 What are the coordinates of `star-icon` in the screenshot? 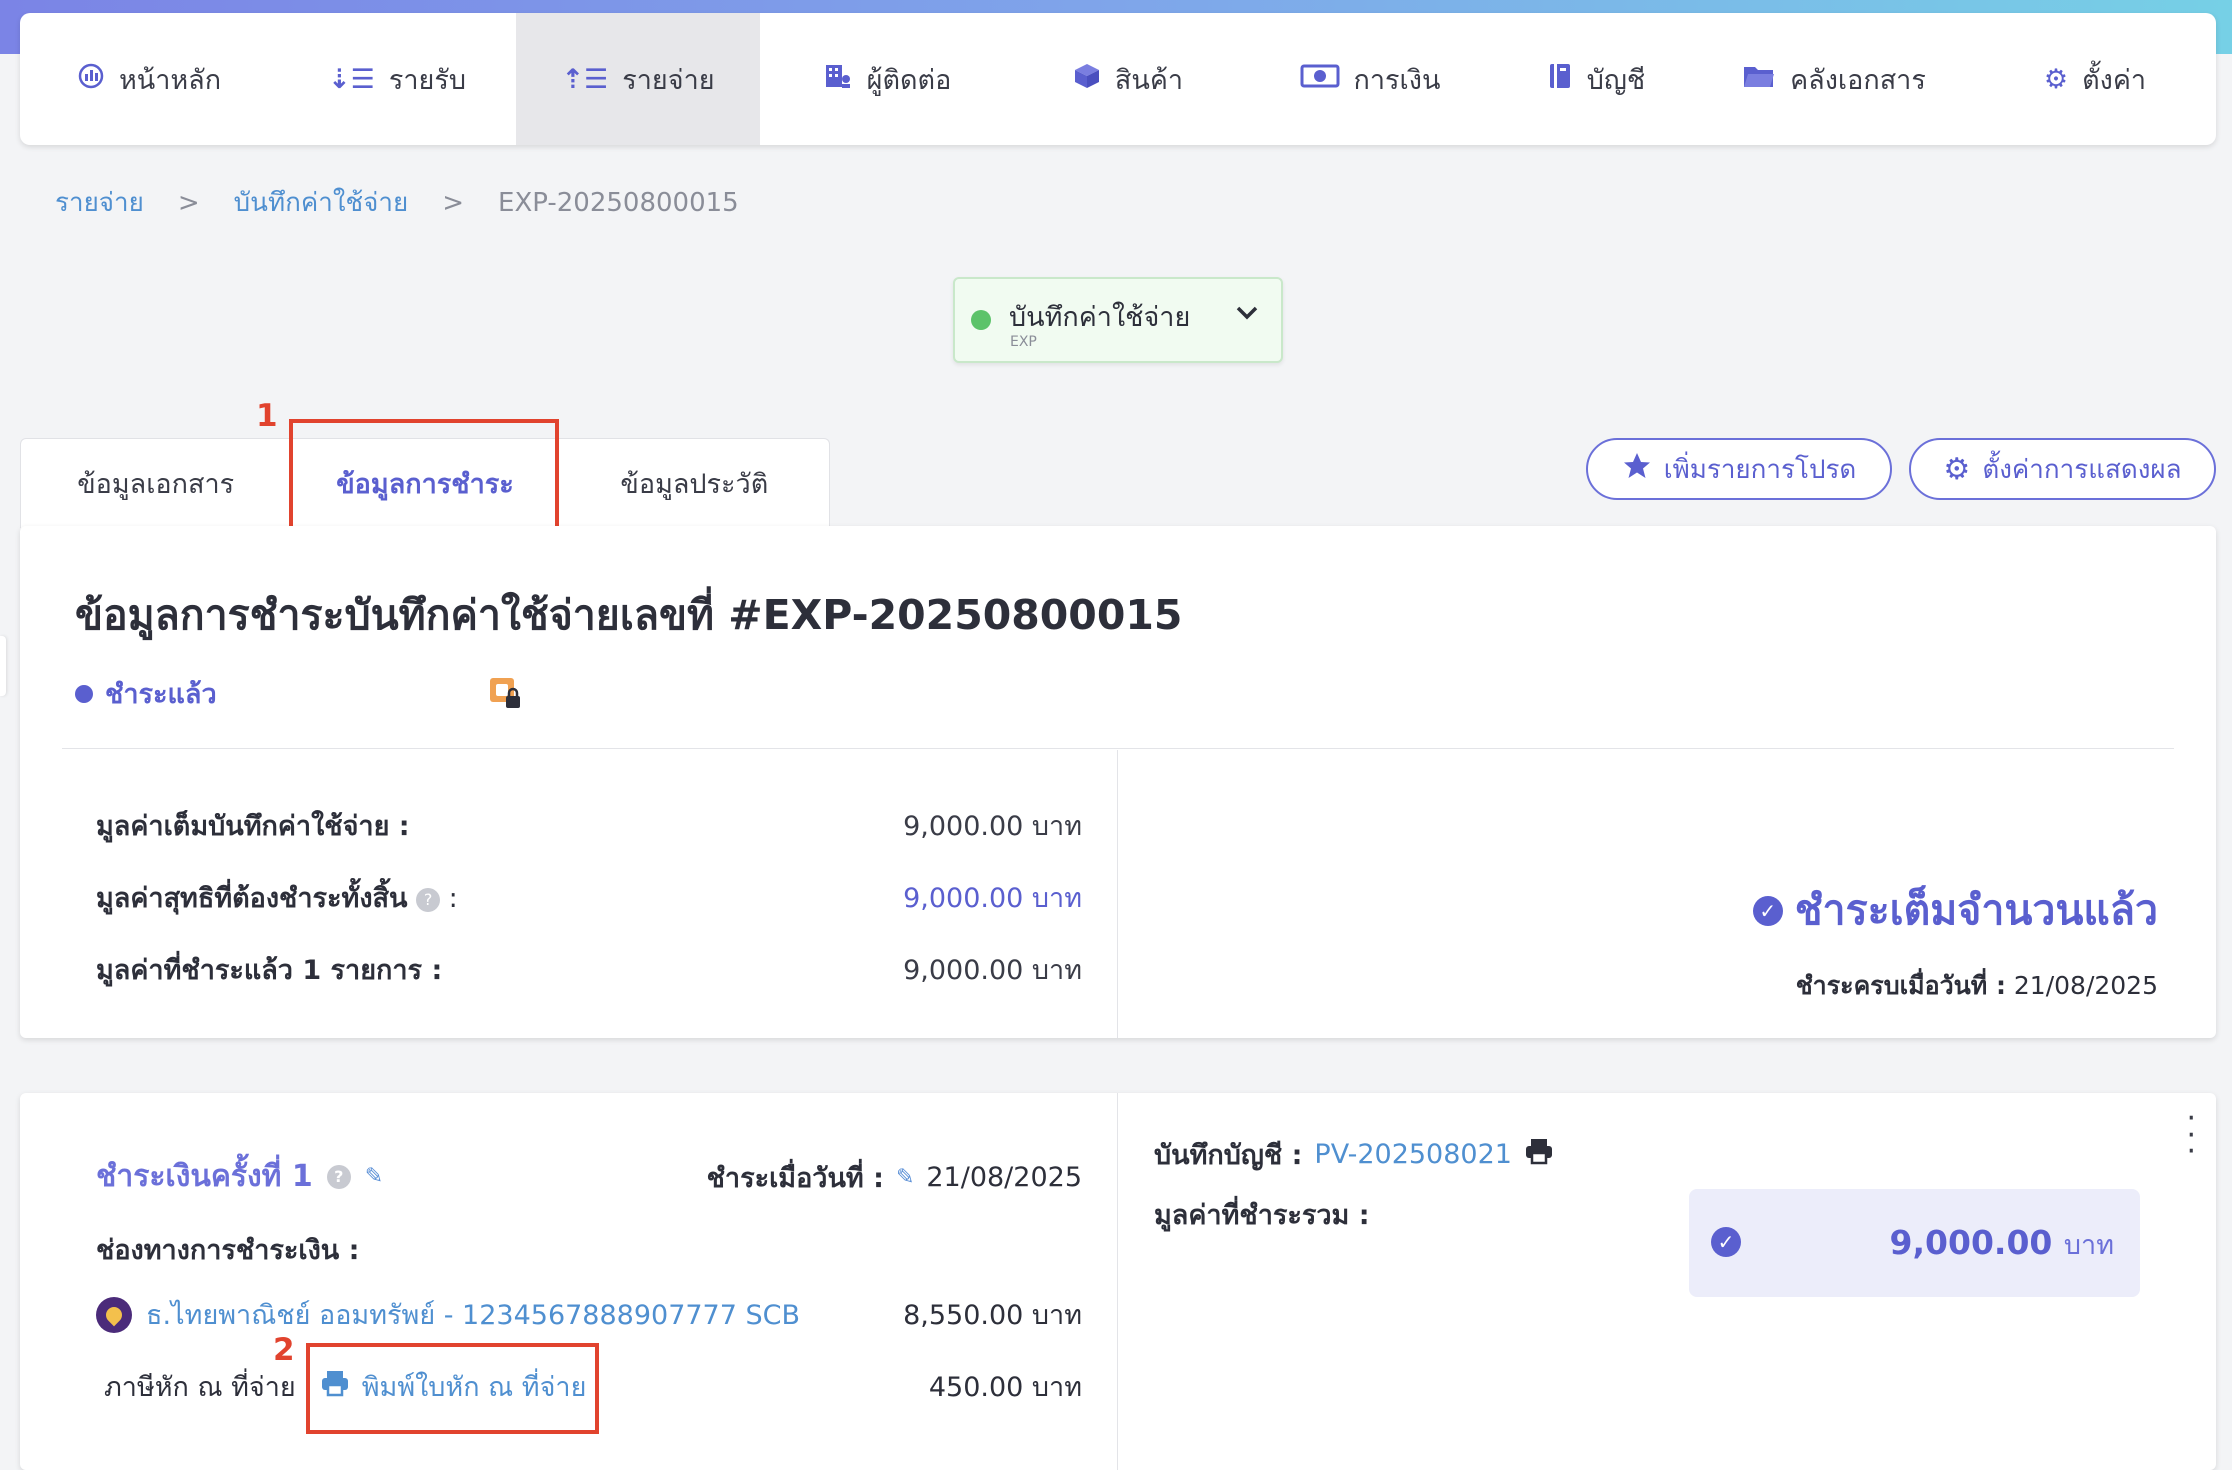 It's located at (1637, 469).